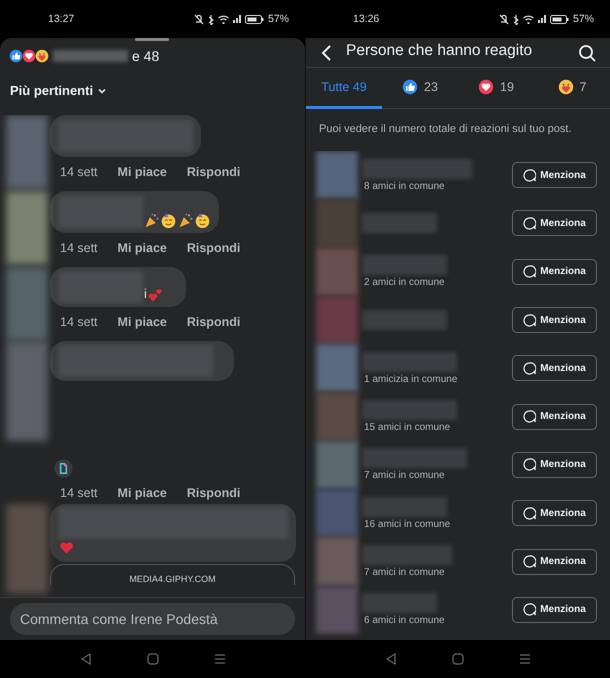 Image resolution: width=610 pixels, height=678 pixels. Describe the element at coordinates (326, 53) in the screenshot. I see `back-icon` at that location.